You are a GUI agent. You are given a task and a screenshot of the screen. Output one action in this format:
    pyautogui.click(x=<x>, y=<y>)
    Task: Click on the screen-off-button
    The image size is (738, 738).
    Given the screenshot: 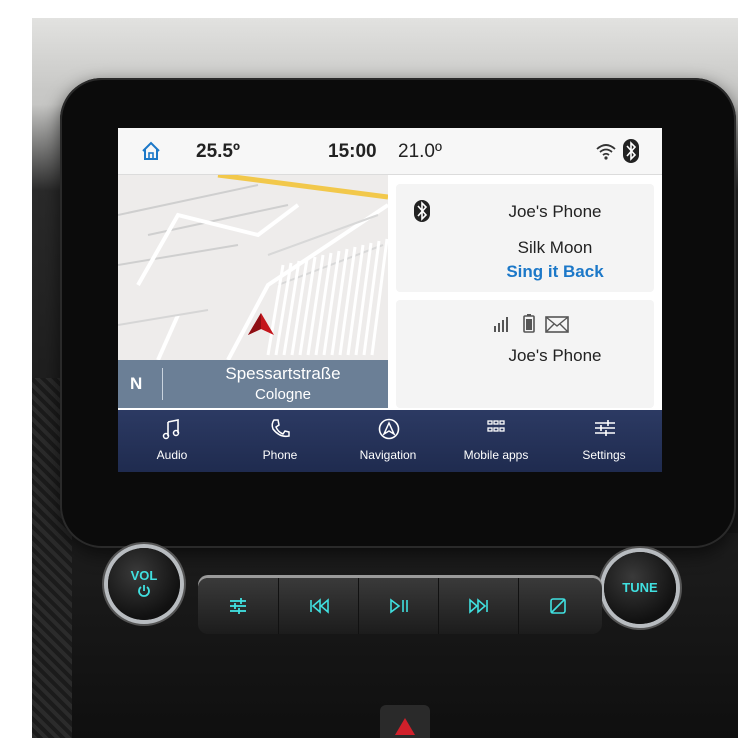 What is the action you would take?
    pyautogui.click(x=558, y=606)
    